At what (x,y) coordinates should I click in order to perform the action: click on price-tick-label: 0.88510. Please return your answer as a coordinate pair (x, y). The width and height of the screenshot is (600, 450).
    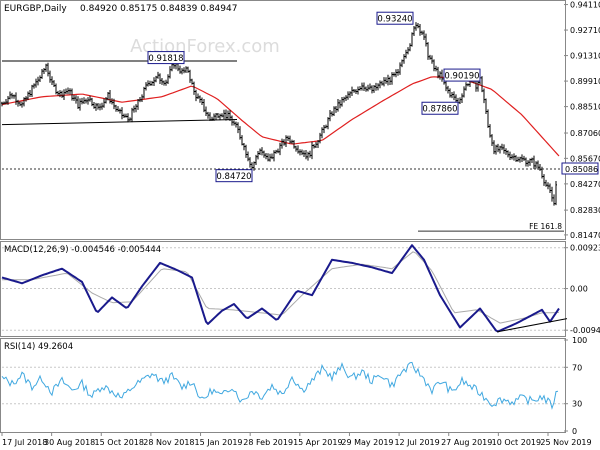
    Looking at the image, I should click on (585, 107).